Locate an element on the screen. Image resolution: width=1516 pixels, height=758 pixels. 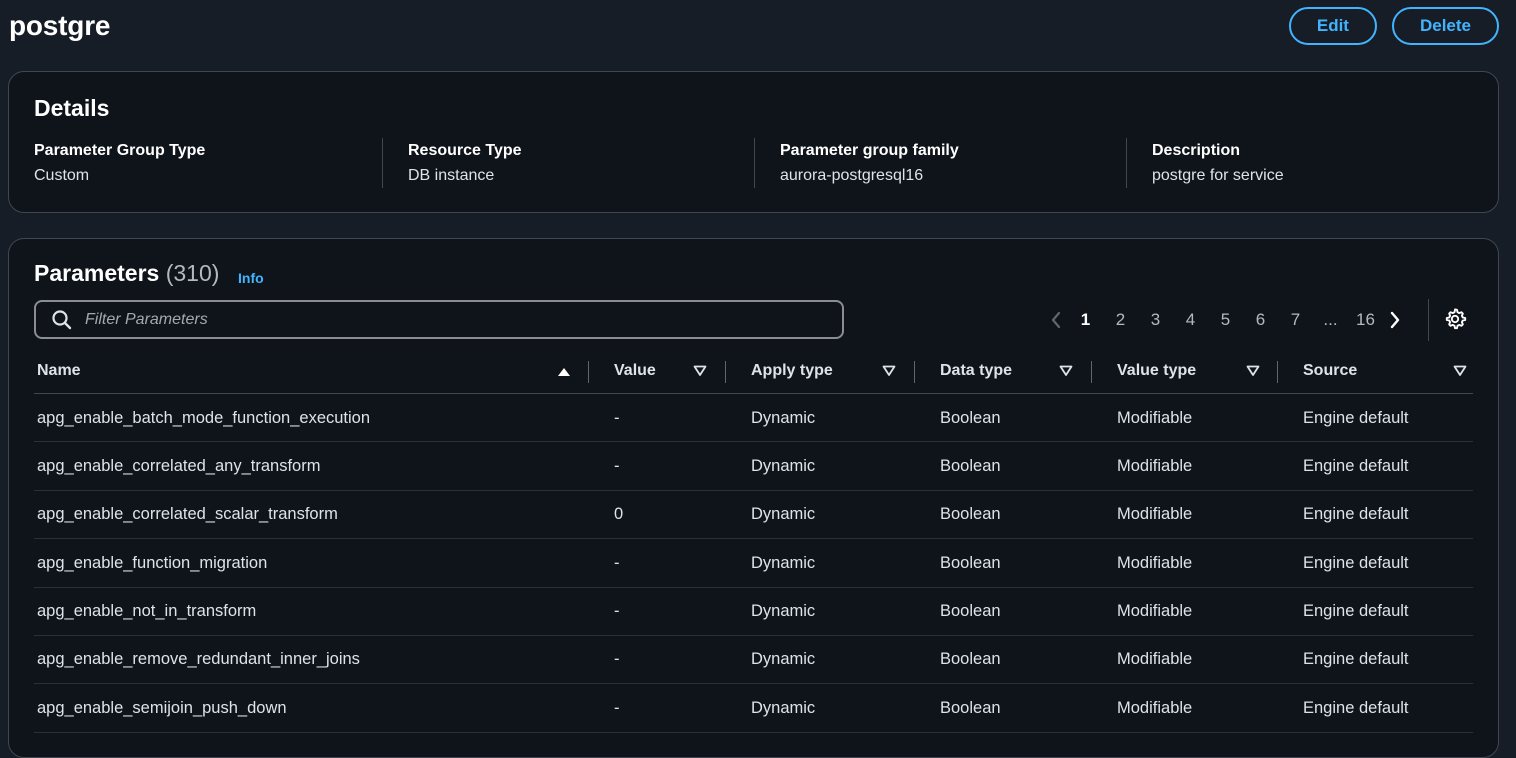
previous-page-button is located at coordinates (1056, 320).